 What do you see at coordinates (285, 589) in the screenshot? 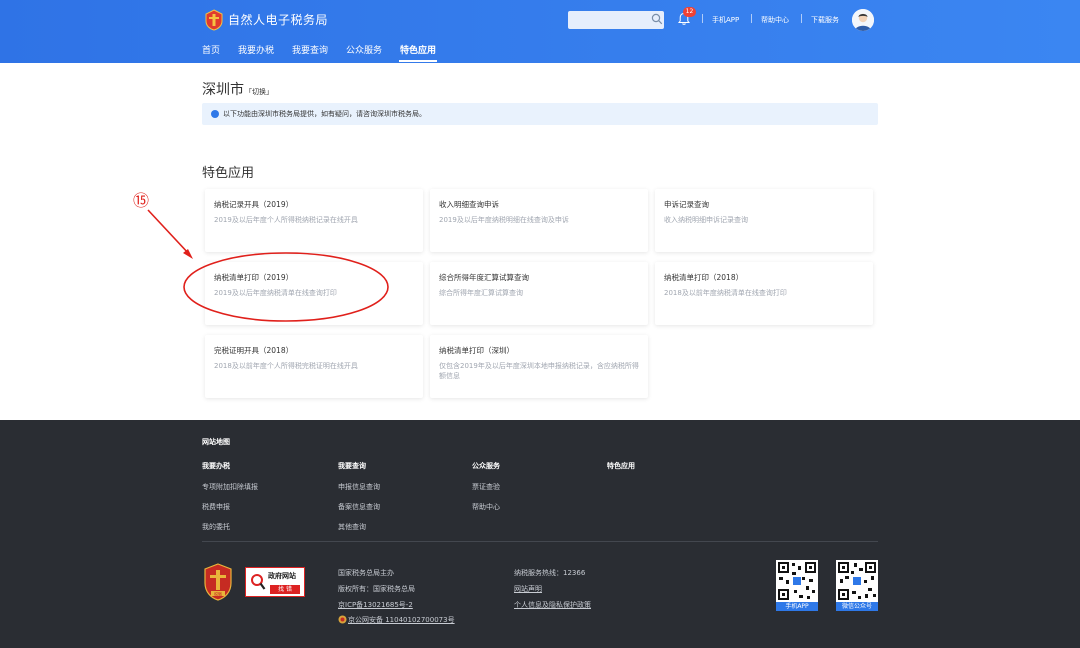
I see `find-error-label: 找 错` at bounding box center [285, 589].